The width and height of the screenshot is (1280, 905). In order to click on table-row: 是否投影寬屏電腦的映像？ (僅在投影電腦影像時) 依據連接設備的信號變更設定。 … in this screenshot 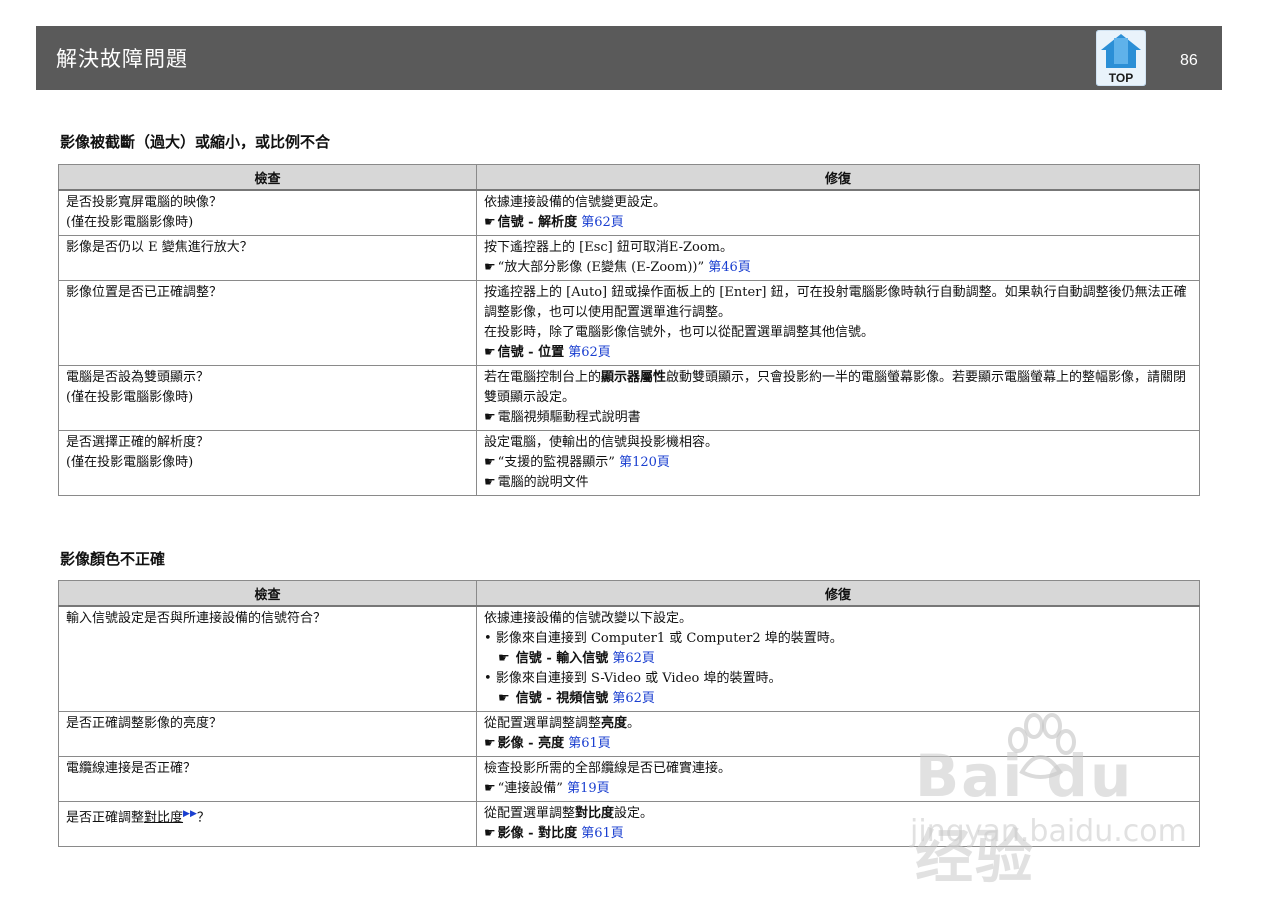, I will do `click(629, 212)`.